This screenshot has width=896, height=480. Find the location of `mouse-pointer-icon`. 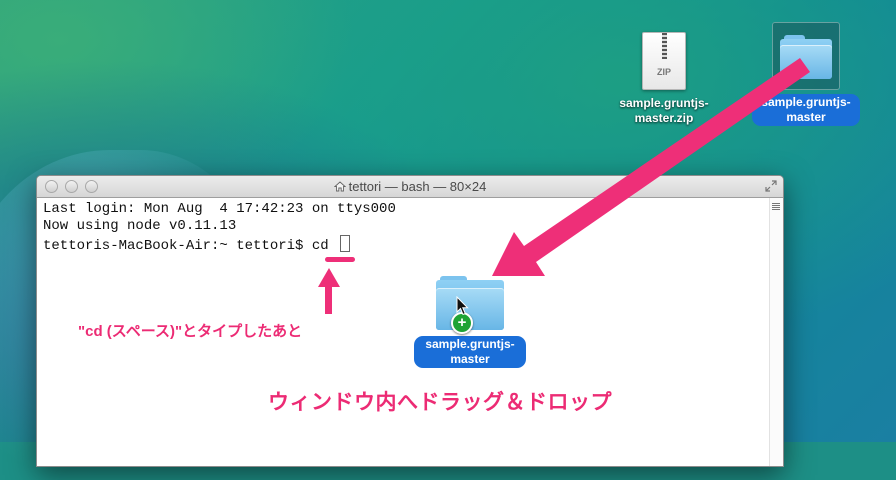

mouse-pointer-icon is located at coordinates (462, 306).